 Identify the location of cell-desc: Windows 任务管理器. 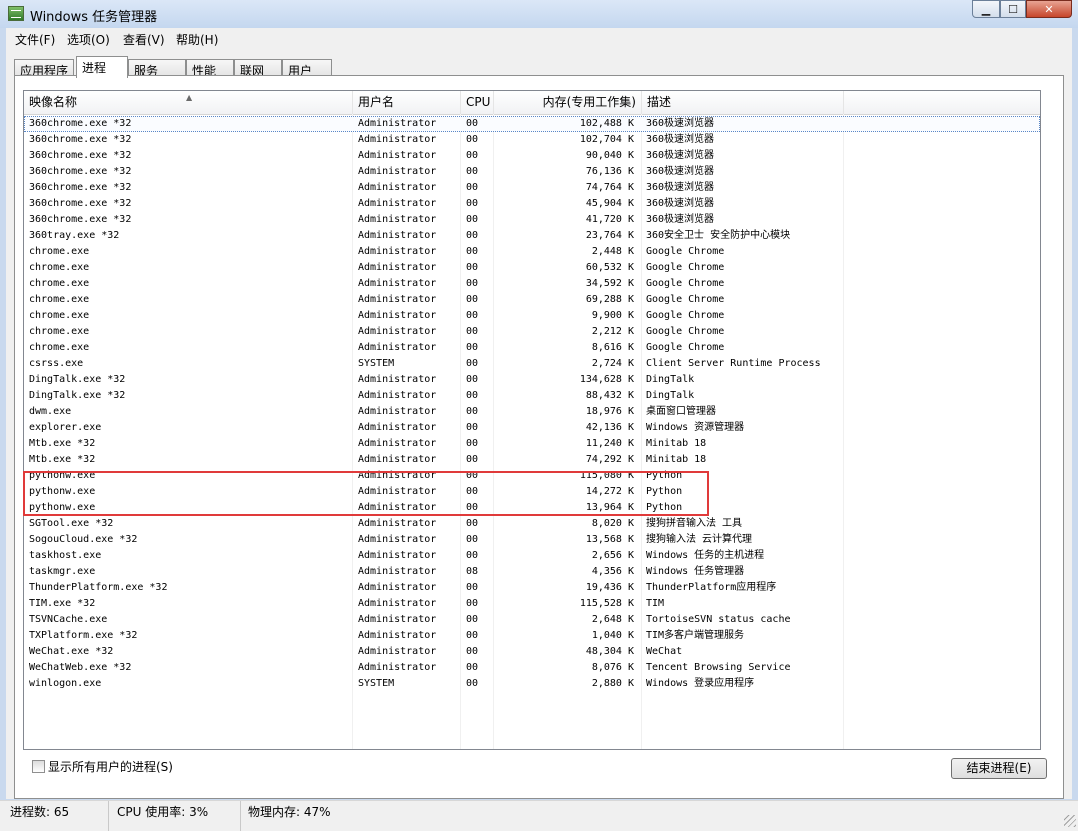
(695, 571).